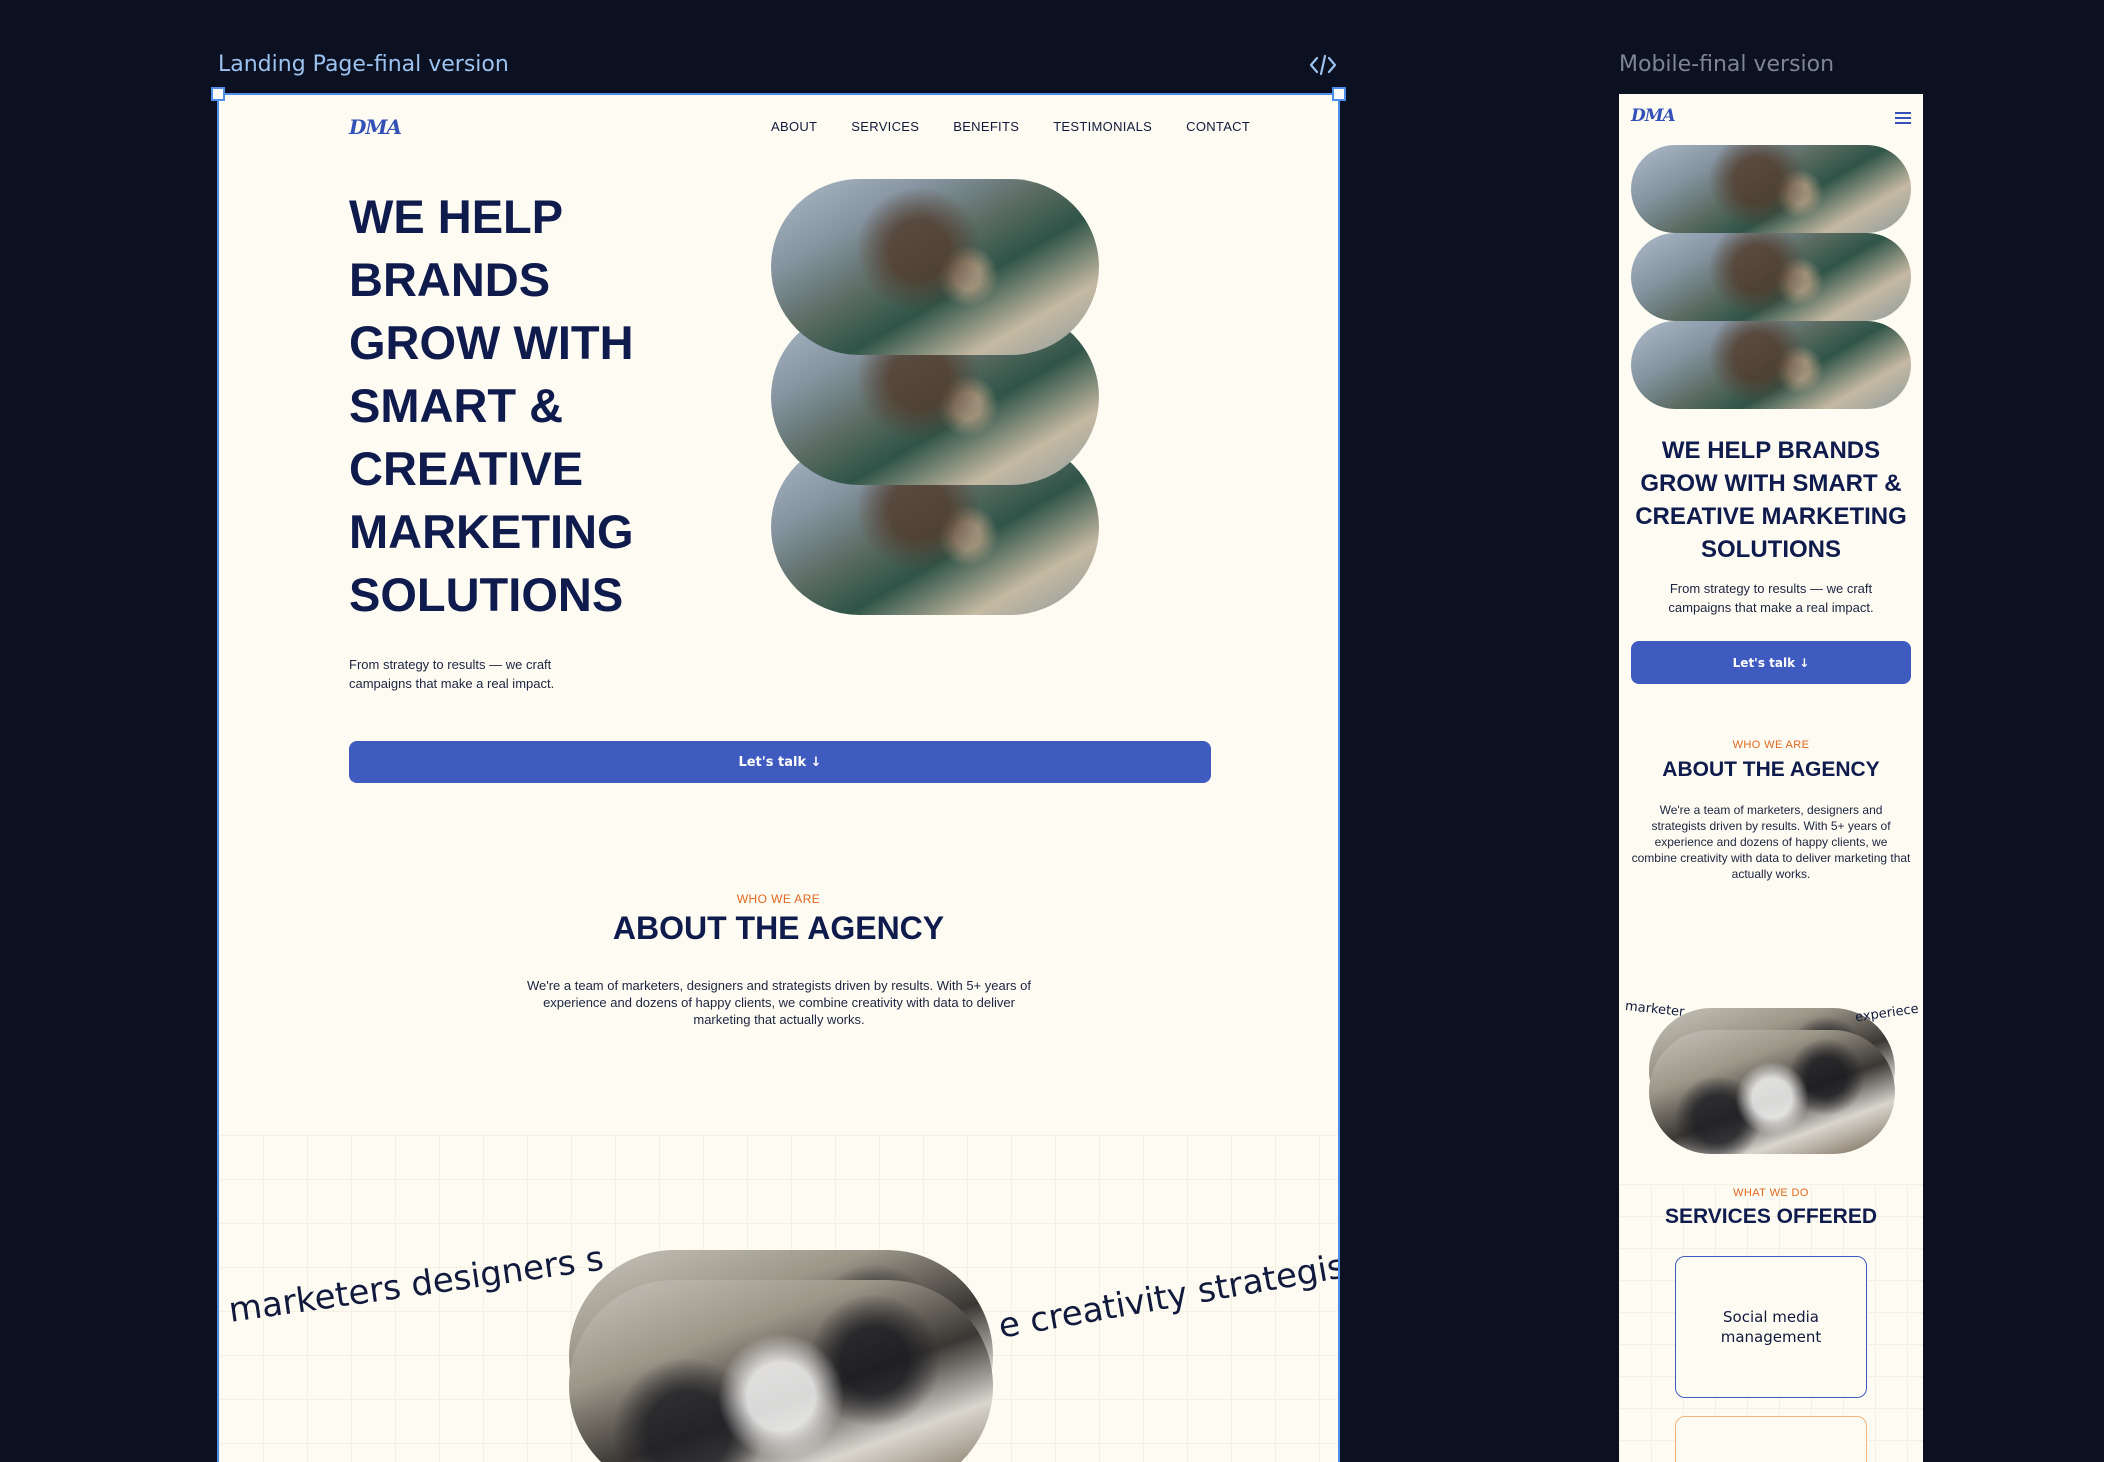 Image resolution: width=2104 pixels, height=1462 pixels. Describe the element at coordinates (986, 126) in the screenshot. I see `nav-item-benefits: BENEFITS` at that location.